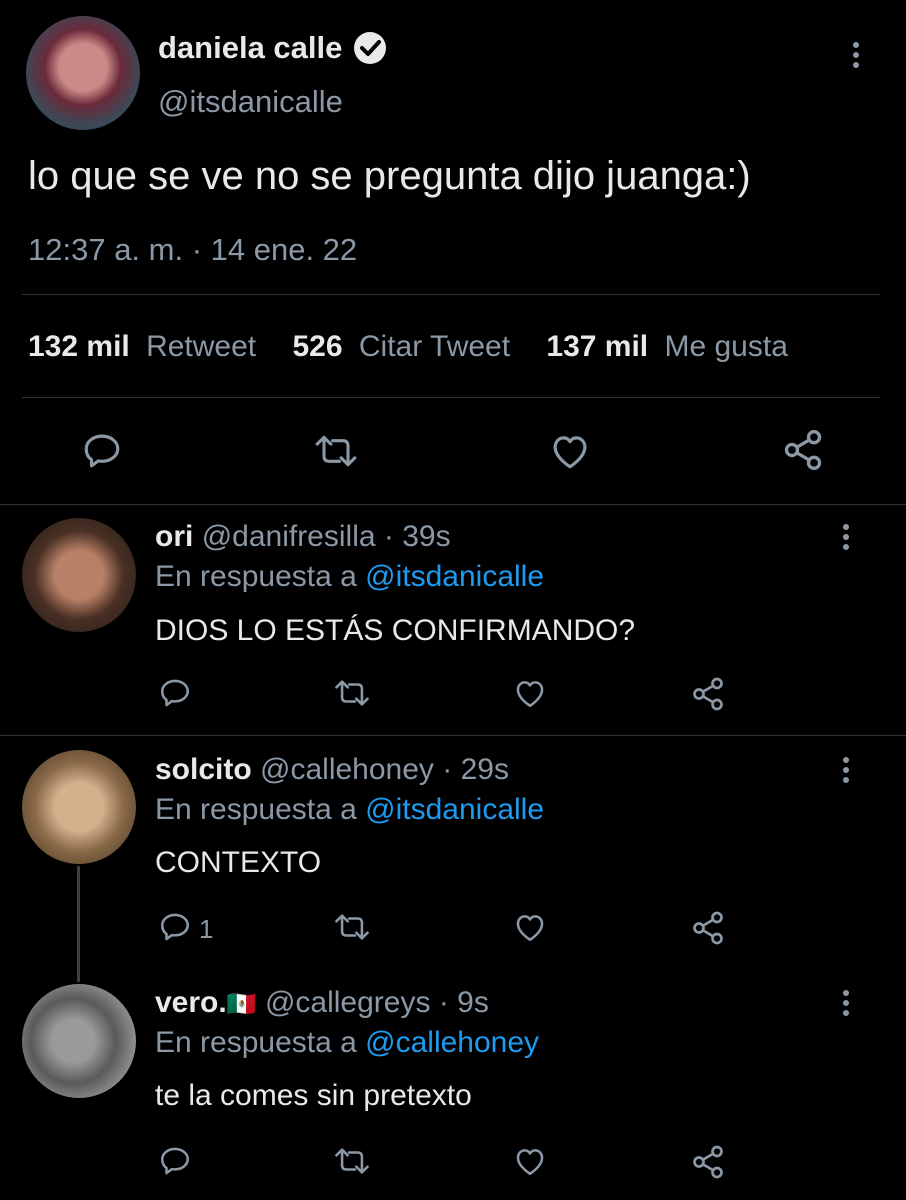 The width and height of the screenshot is (906, 1200). I want to click on tweet-timestamp: 12:37 a. m. · 14 ene. 22, so click(192, 250).